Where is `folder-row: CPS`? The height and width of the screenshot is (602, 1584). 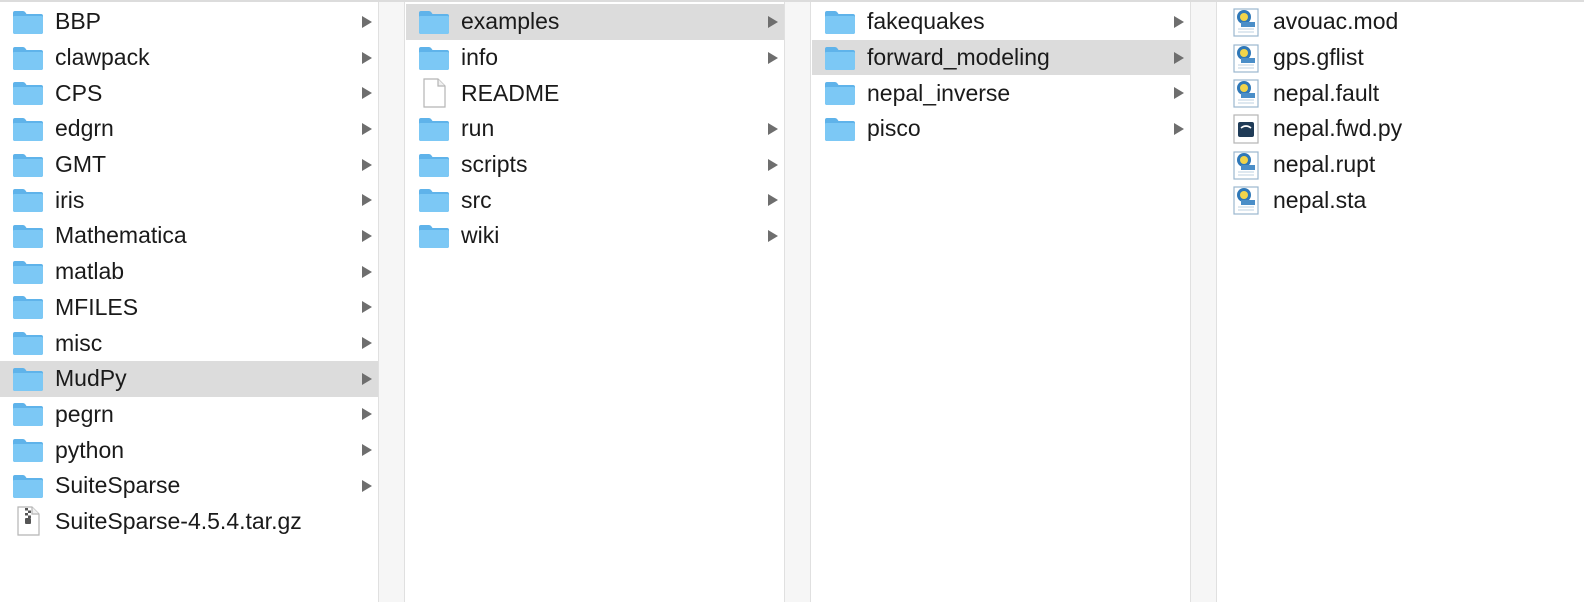
folder-row: CPS is located at coordinates (189, 93).